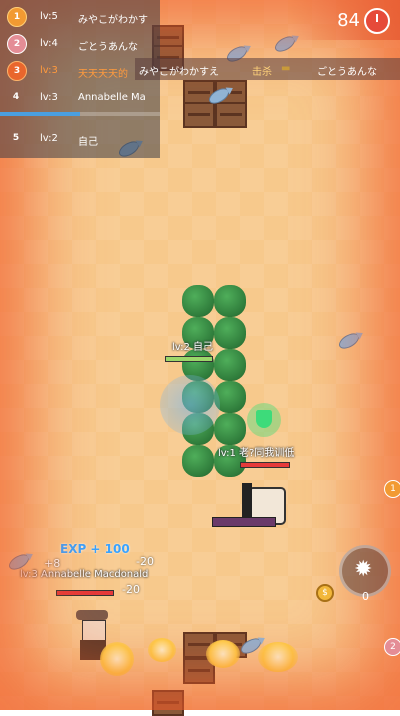  I want to click on victim-name: ごとうあんな, so click(347, 72).